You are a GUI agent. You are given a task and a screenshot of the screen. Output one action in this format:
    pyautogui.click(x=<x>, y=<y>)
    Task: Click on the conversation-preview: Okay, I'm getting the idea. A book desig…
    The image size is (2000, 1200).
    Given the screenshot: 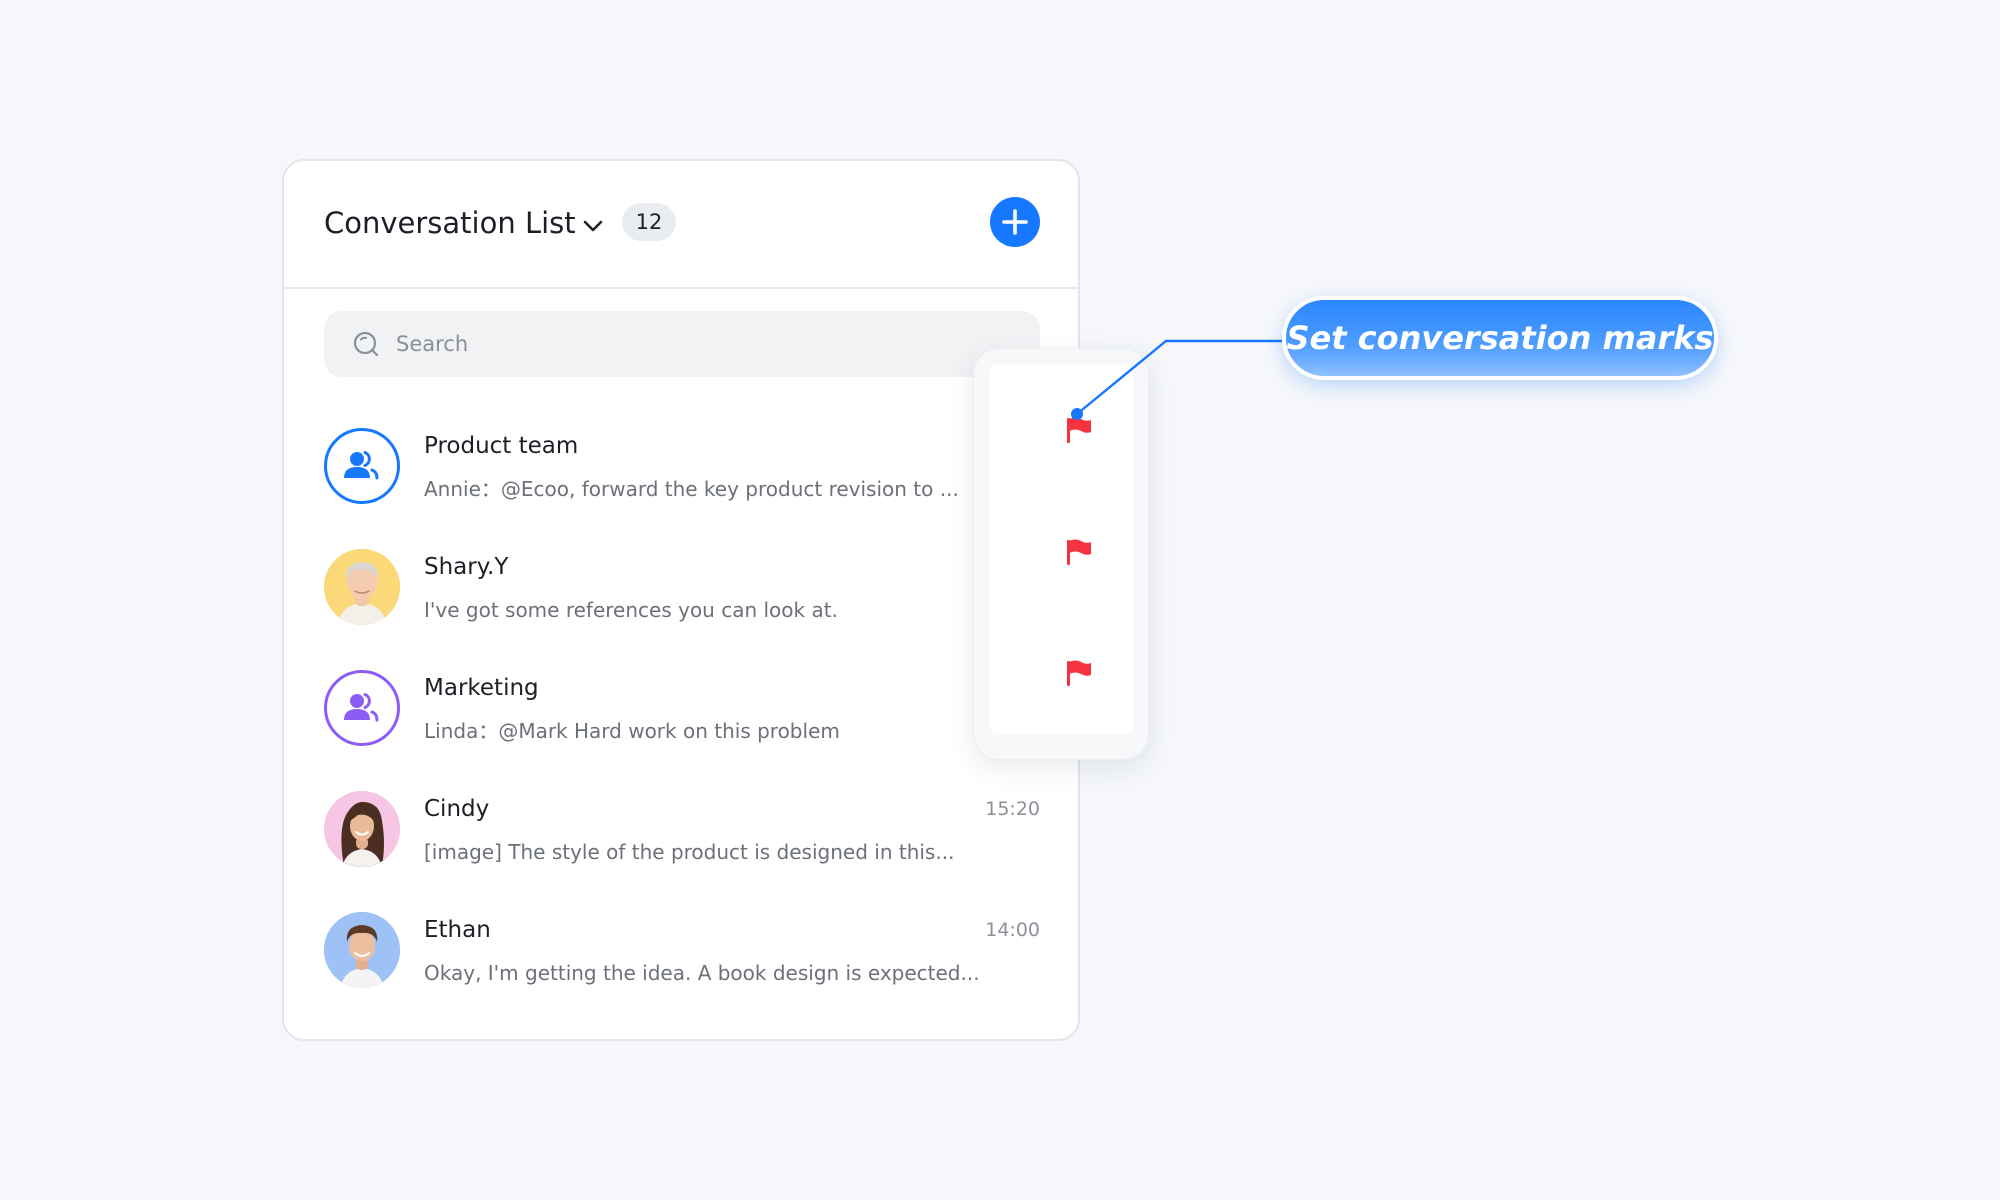 What is the action you would take?
    pyautogui.click(x=702, y=973)
    